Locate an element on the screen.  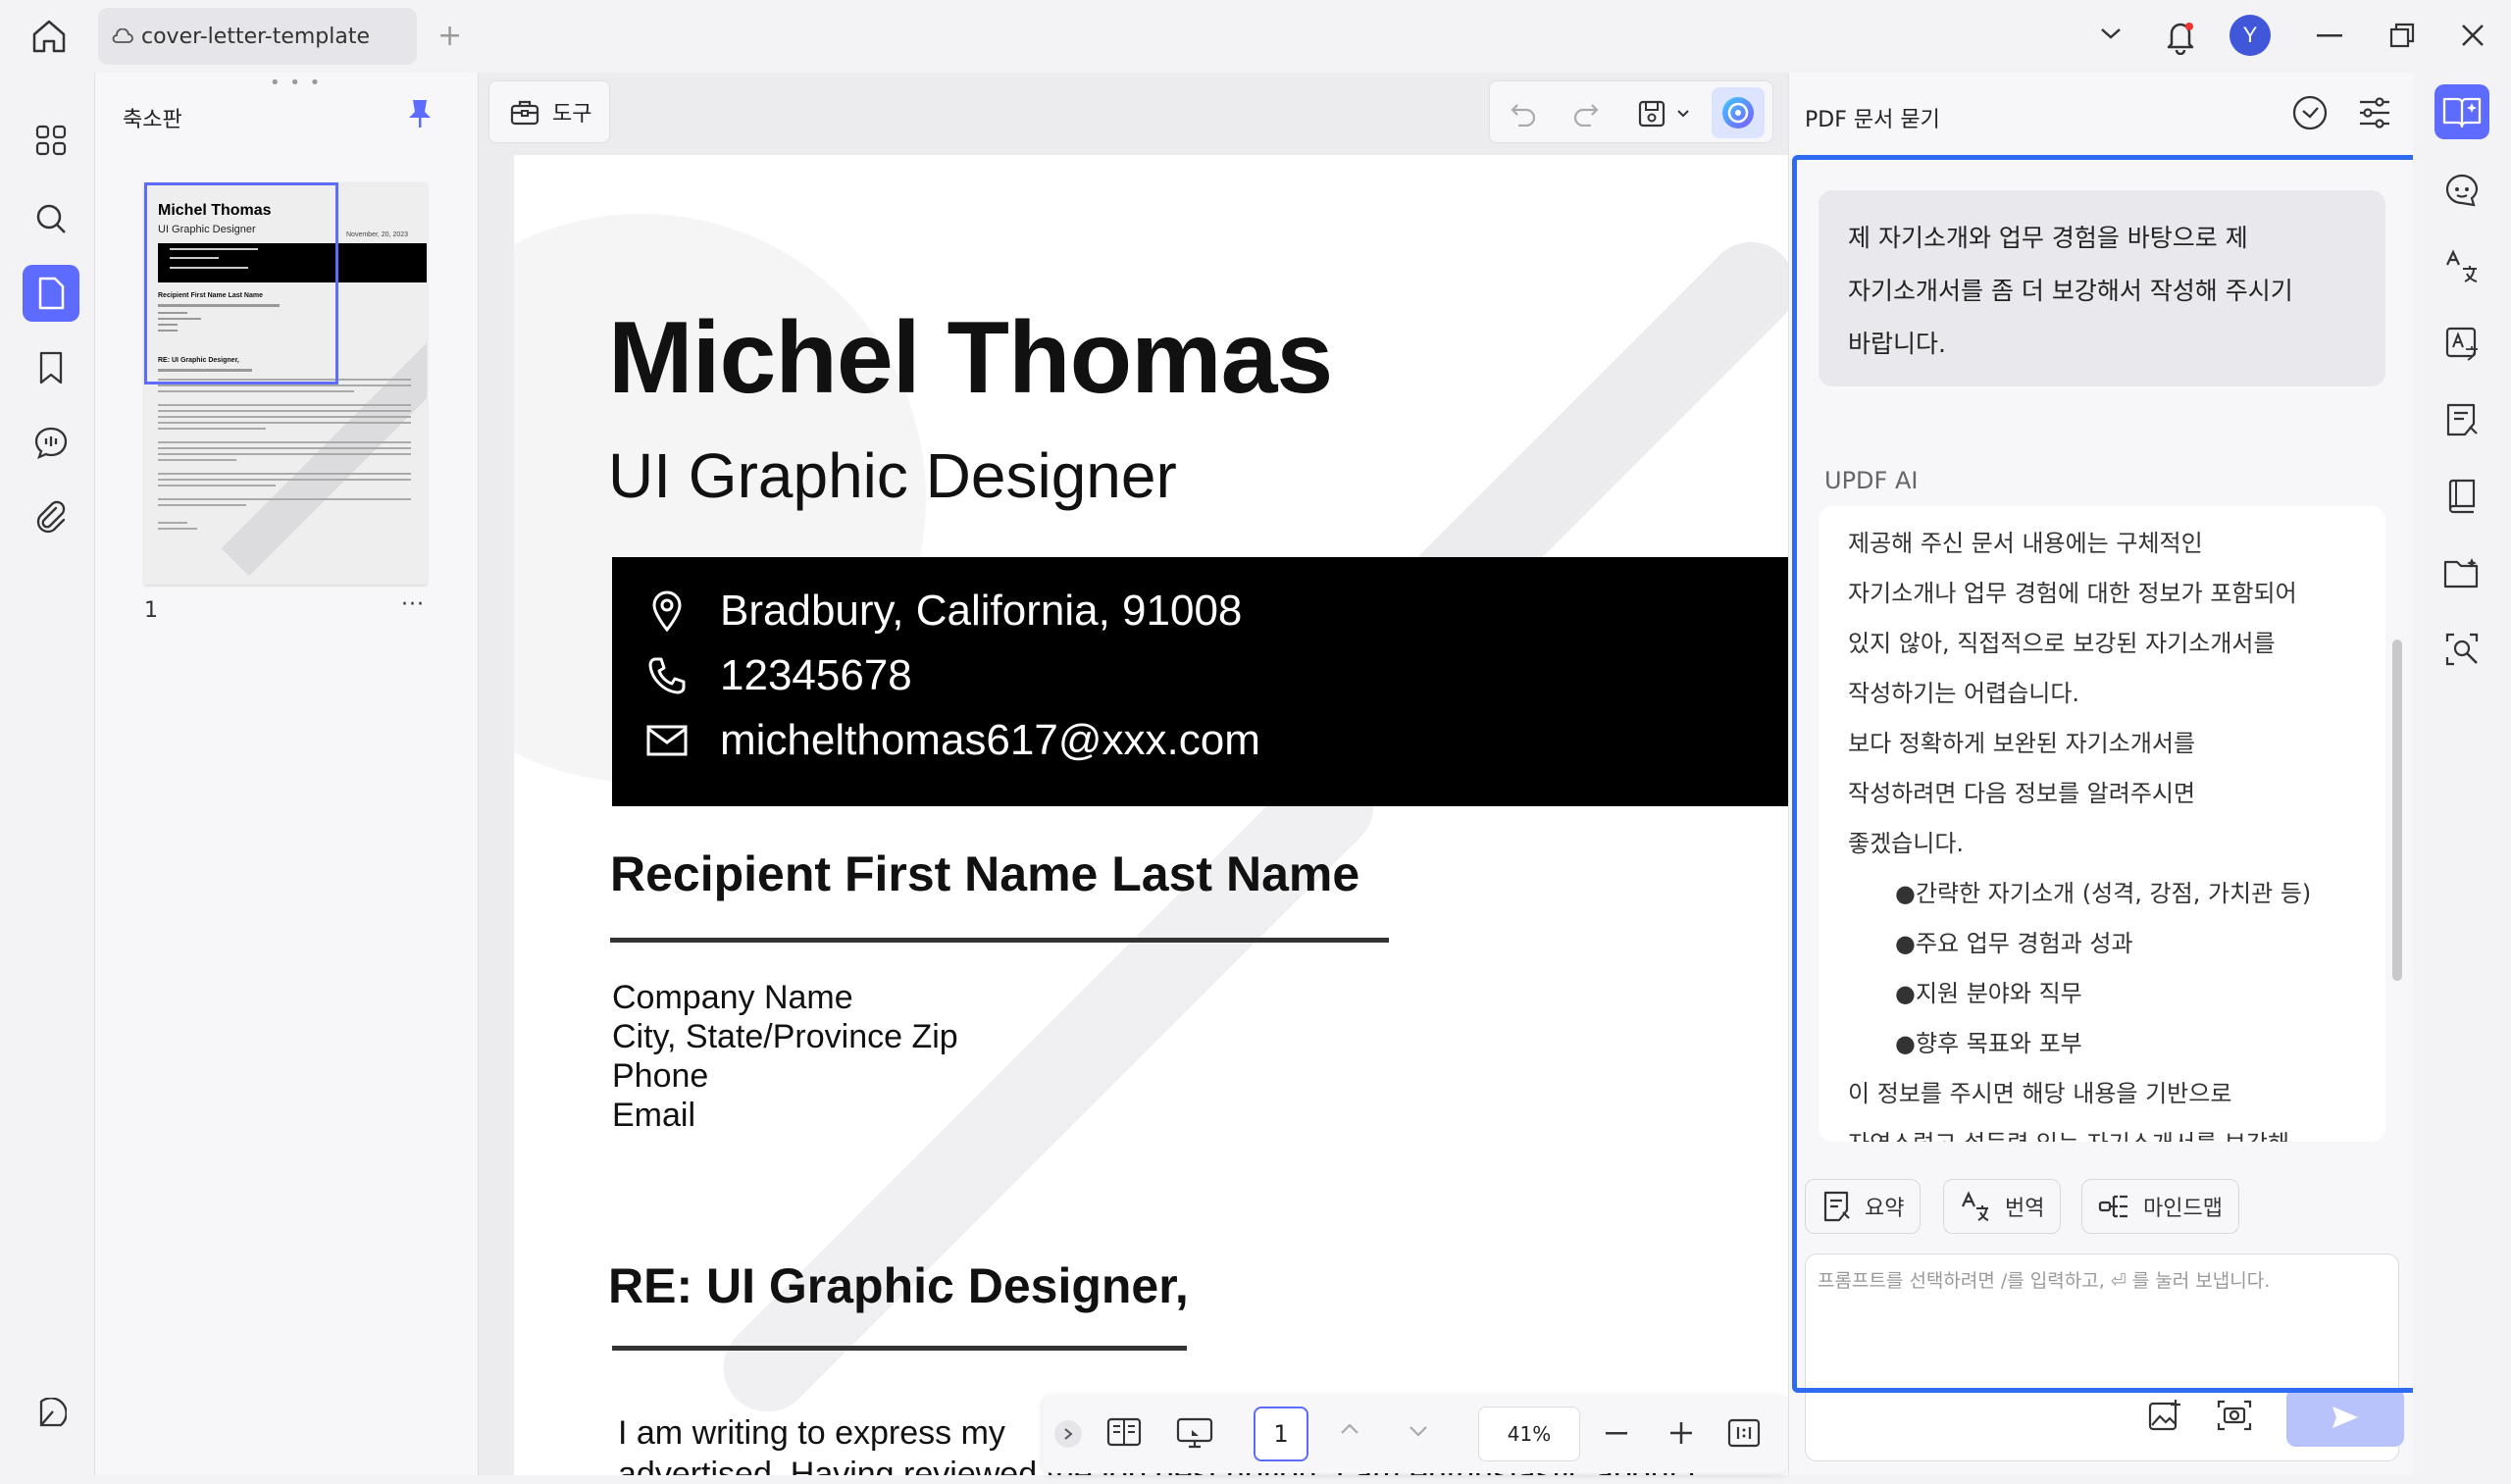
edit-toolbar is located at coordinates (1631, 112).